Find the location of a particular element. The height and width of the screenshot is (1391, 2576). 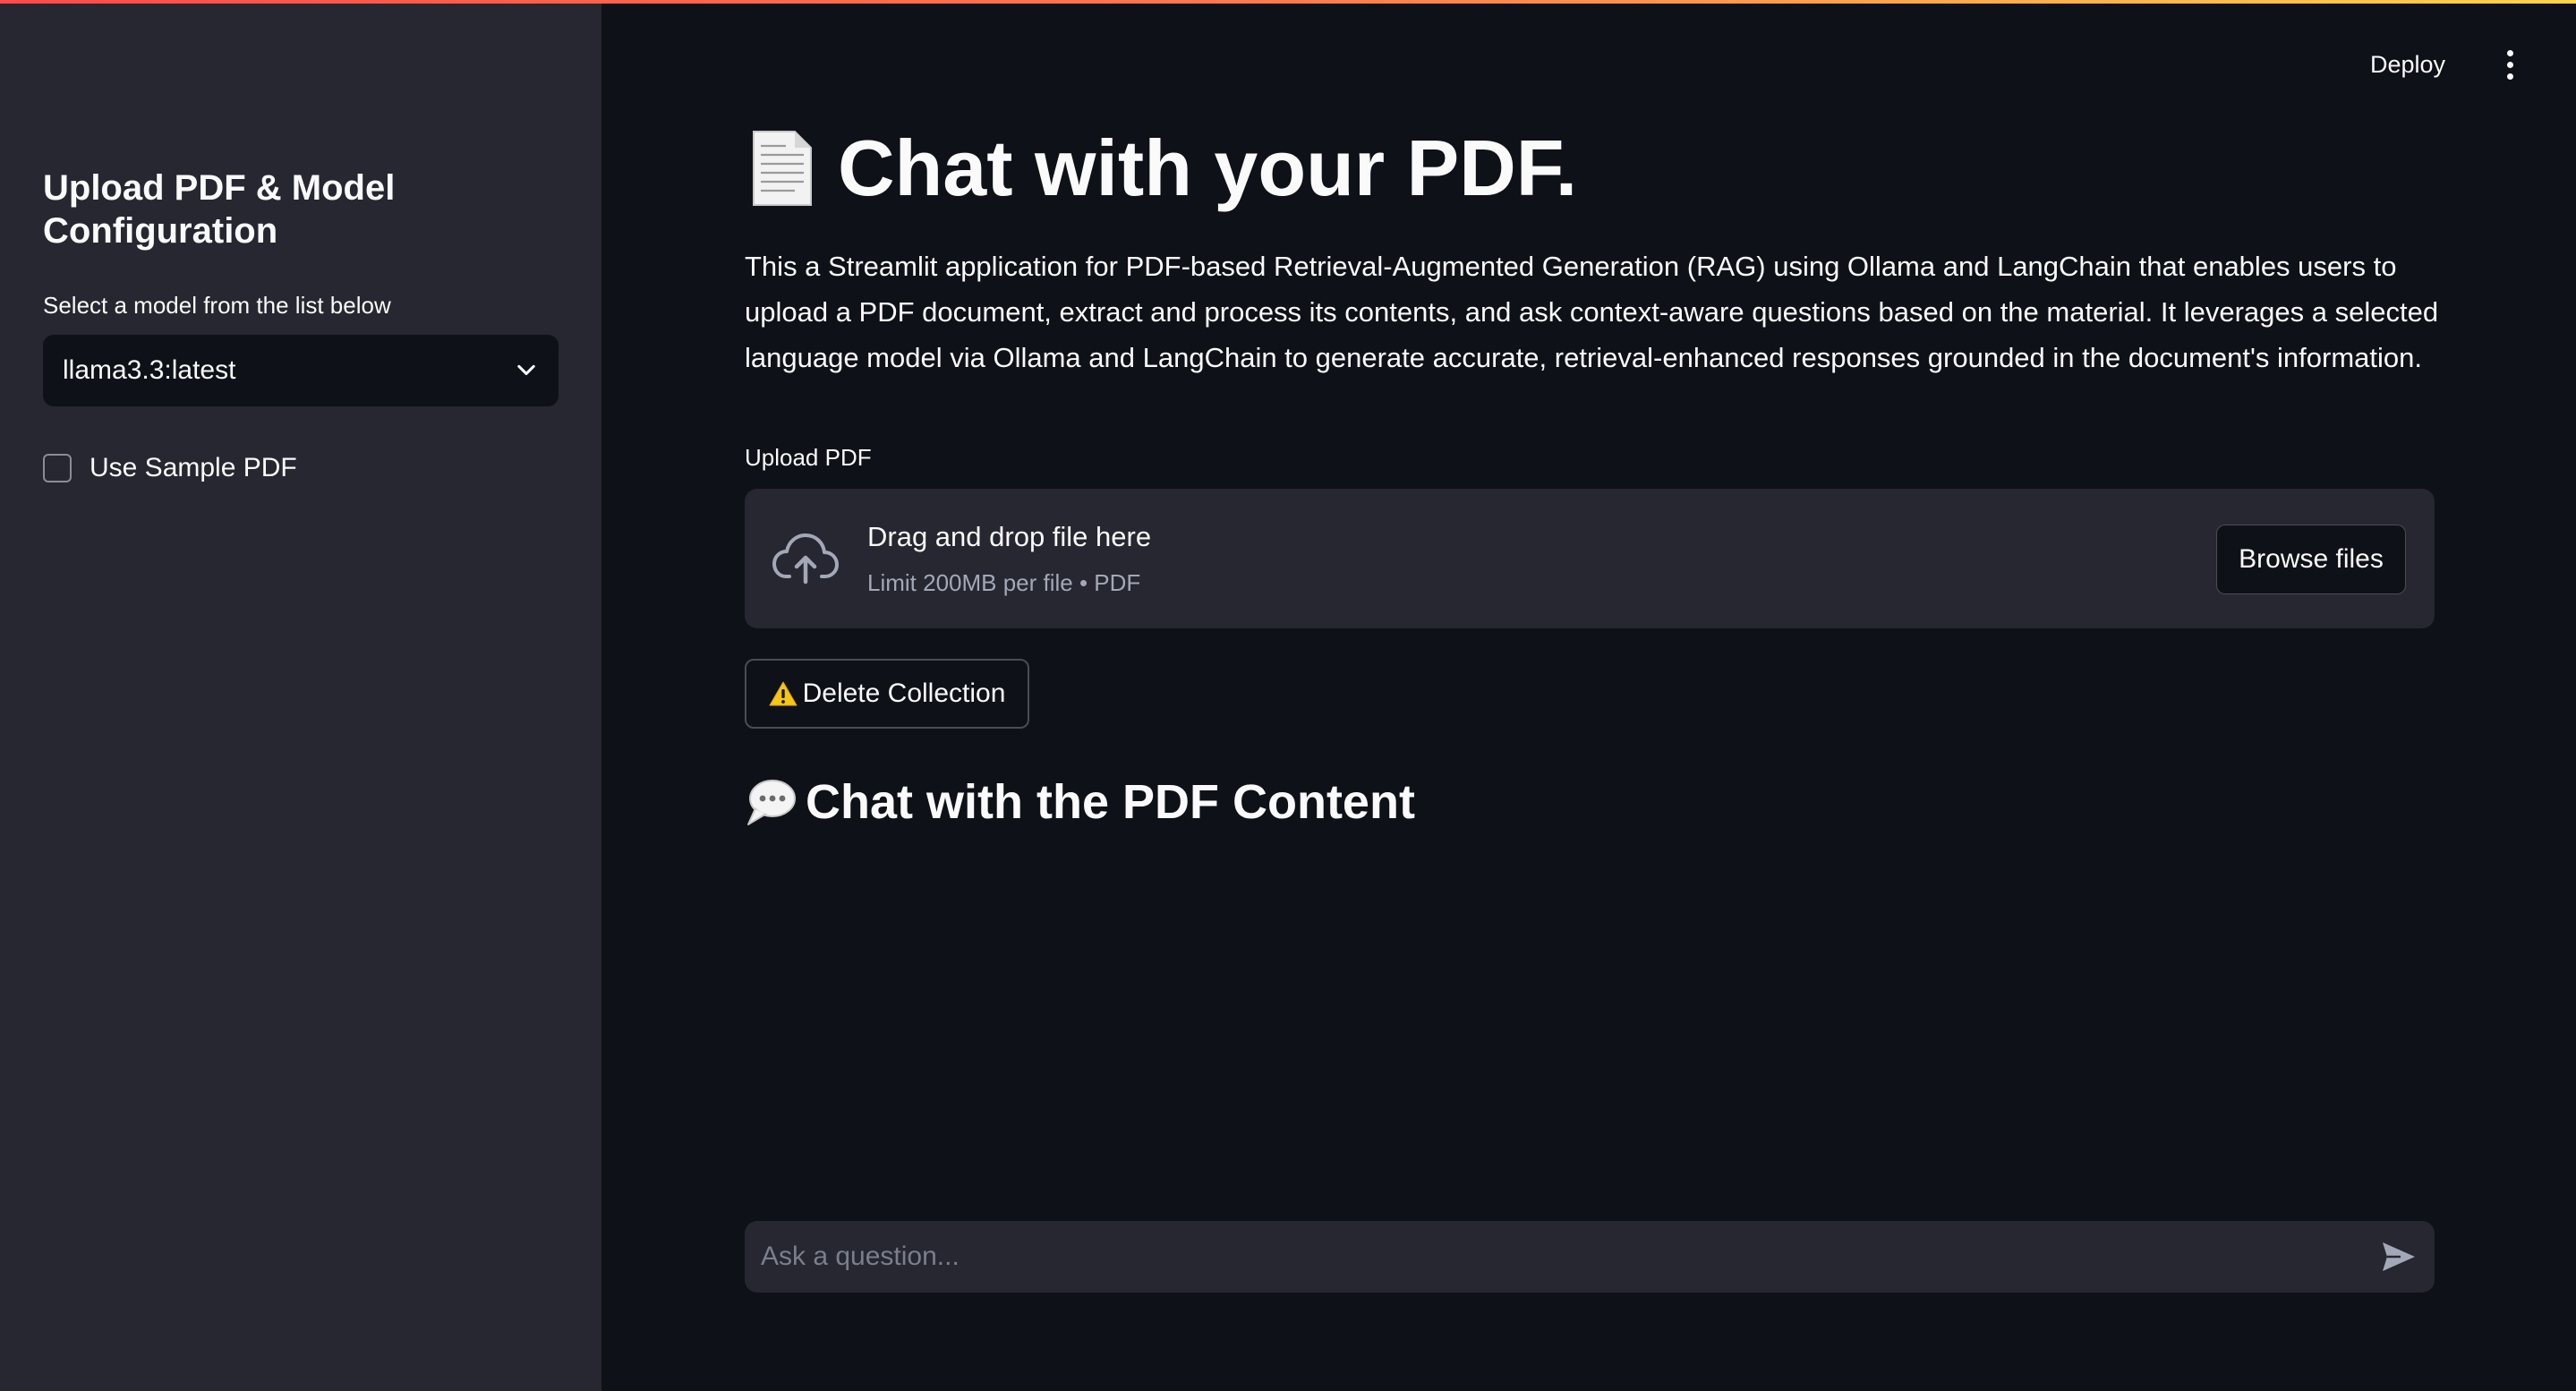

send-icon is located at coordinates (2399, 1256).